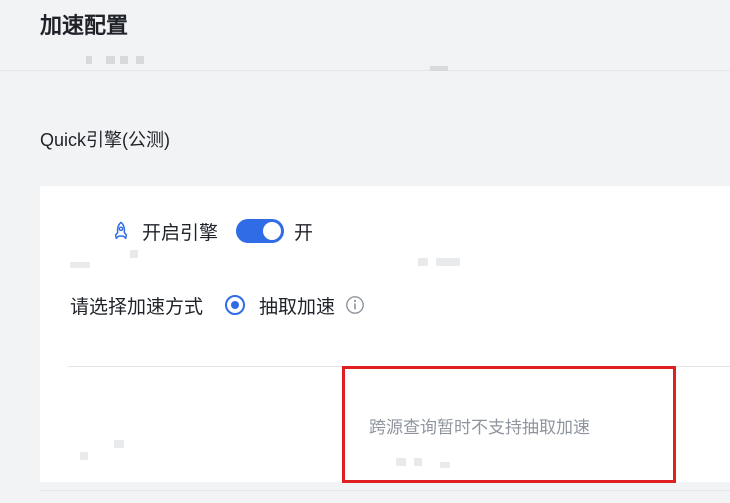 The width and height of the screenshot is (730, 503). What do you see at coordinates (180, 233) in the screenshot?
I see `engine-label: 开启引擎` at bounding box center [180, 233].